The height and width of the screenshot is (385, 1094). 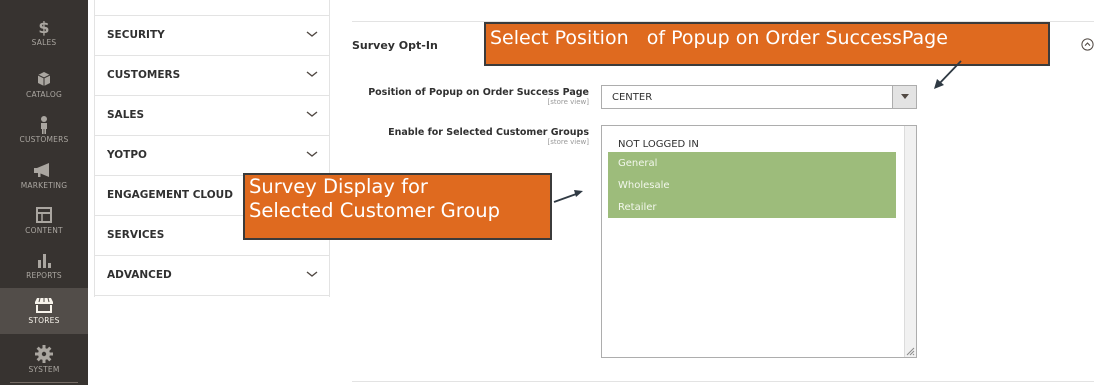 I want to click on tab-sales: SALES, so click(x=212, y=116).